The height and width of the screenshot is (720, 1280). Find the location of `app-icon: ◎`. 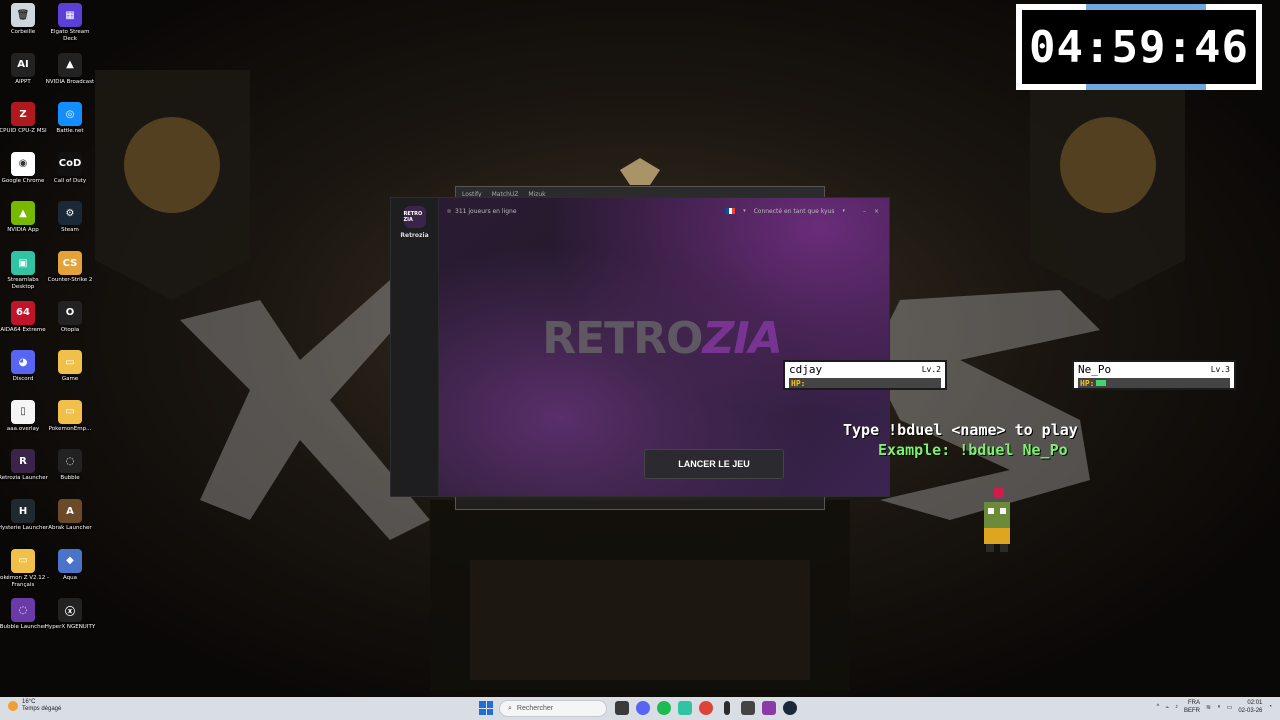

app-icon: ◎ is located at coordinates (70, 114).